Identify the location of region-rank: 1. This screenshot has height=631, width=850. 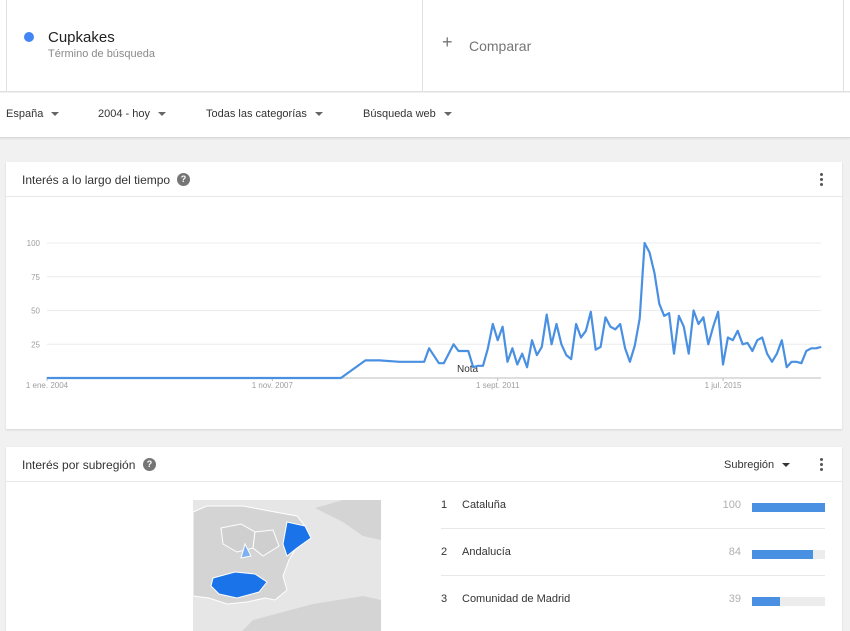
(444, 505).